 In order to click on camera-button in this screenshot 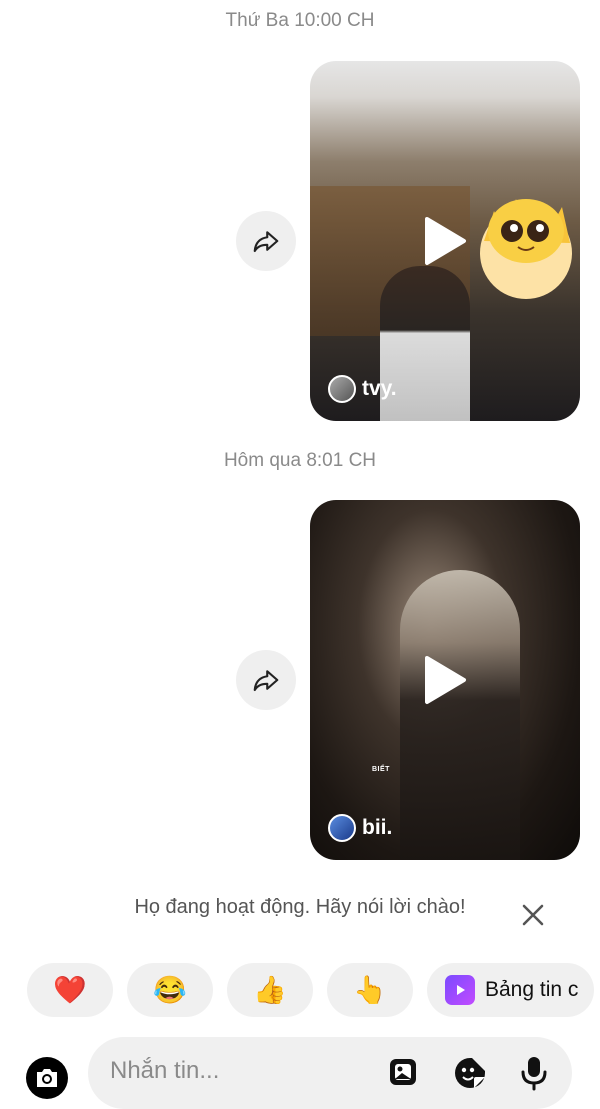, I will do `click(47, 1078)`.